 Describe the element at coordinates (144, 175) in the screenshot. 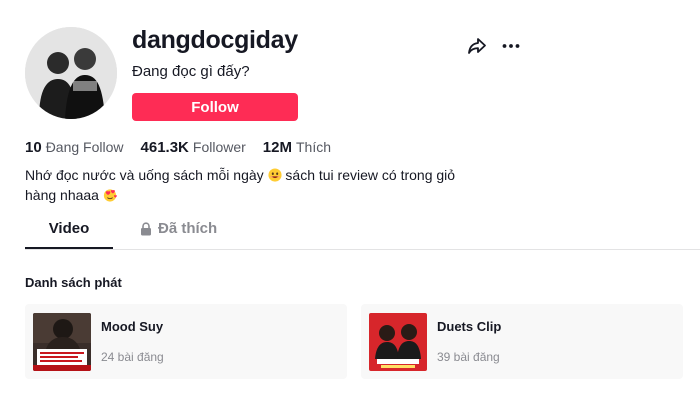

I see `bio-text: Nhớ đọc nước và uống sách mỗi ngày` at that location.